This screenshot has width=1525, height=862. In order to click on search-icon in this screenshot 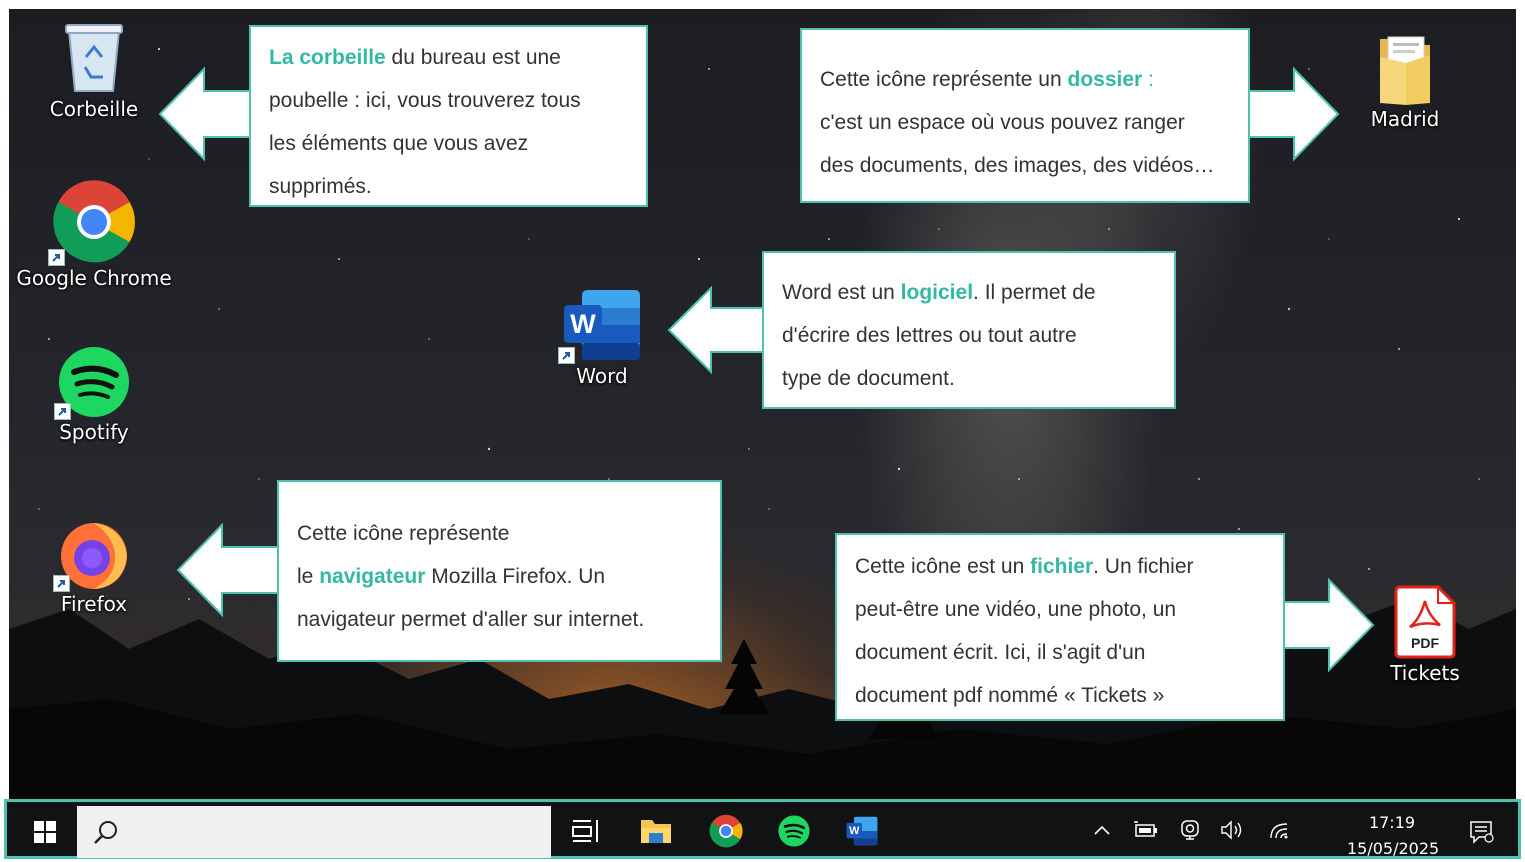, I will do `click(105, 832)`.